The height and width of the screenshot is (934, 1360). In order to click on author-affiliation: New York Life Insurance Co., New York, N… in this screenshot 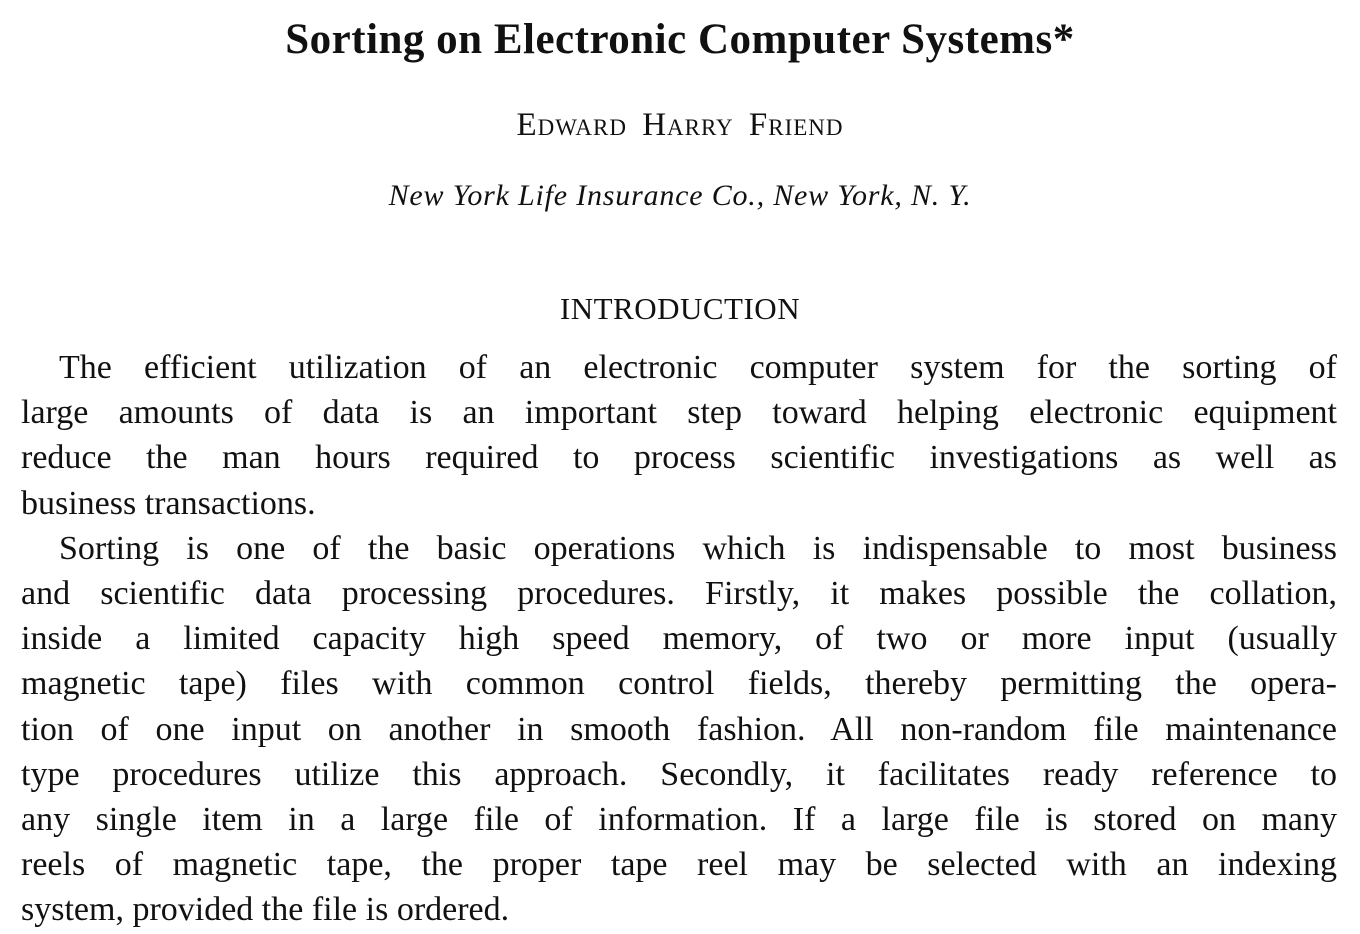, I will do `click(680, 195)`.